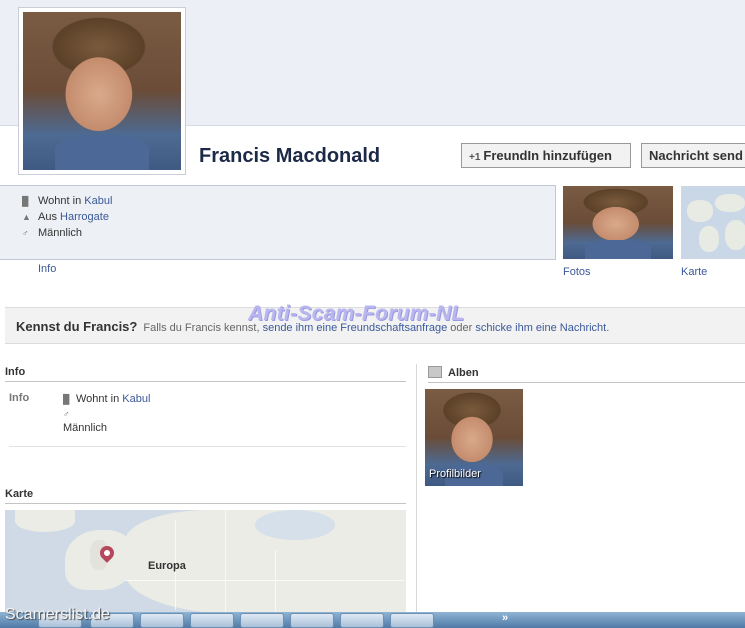 This screenshot has width=745, height=628. Describe the element at coordinates (205, 562) in the screenshot. I see `map-view: Europa` at that location.